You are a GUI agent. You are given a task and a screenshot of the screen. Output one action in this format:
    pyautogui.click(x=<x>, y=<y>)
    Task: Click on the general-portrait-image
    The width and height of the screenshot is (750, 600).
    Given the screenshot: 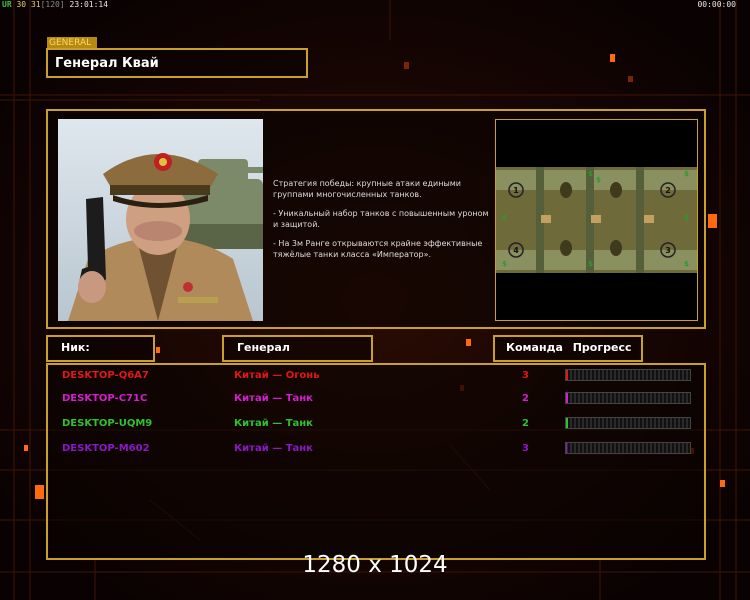 What is the action you would take?
    pyautogui.click(x=160, y=220)
    